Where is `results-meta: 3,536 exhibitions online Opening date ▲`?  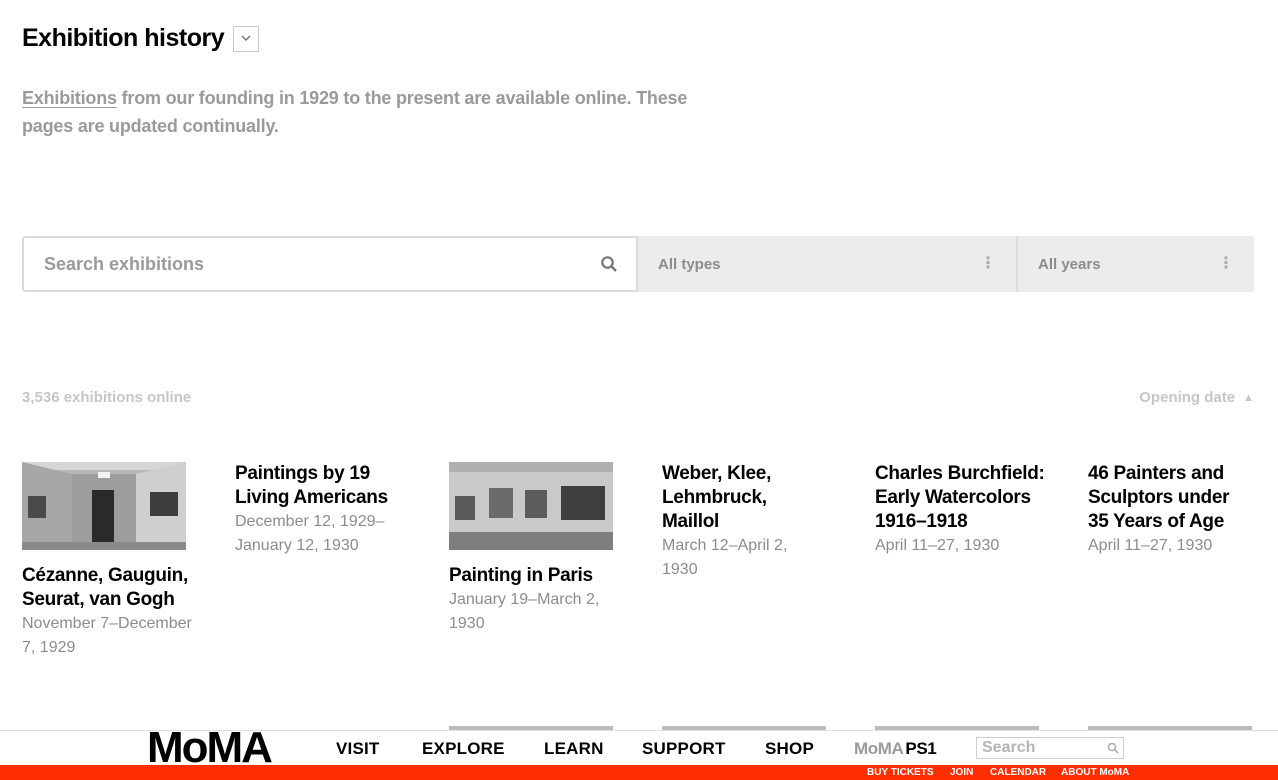 results-meta: 3,536 exhibitions online Opening date ▲ is located at coordinates (638, 397).